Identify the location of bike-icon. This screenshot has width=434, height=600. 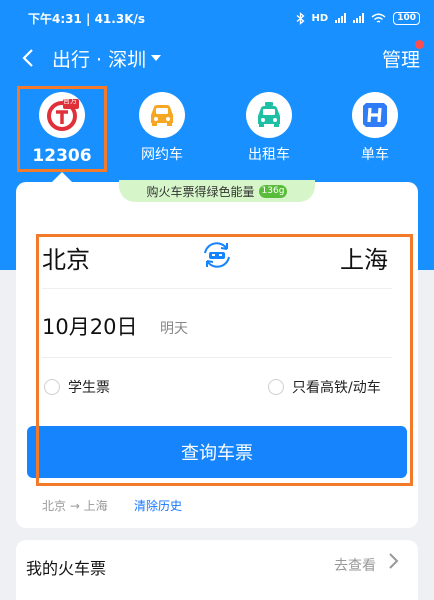
(375, 115).